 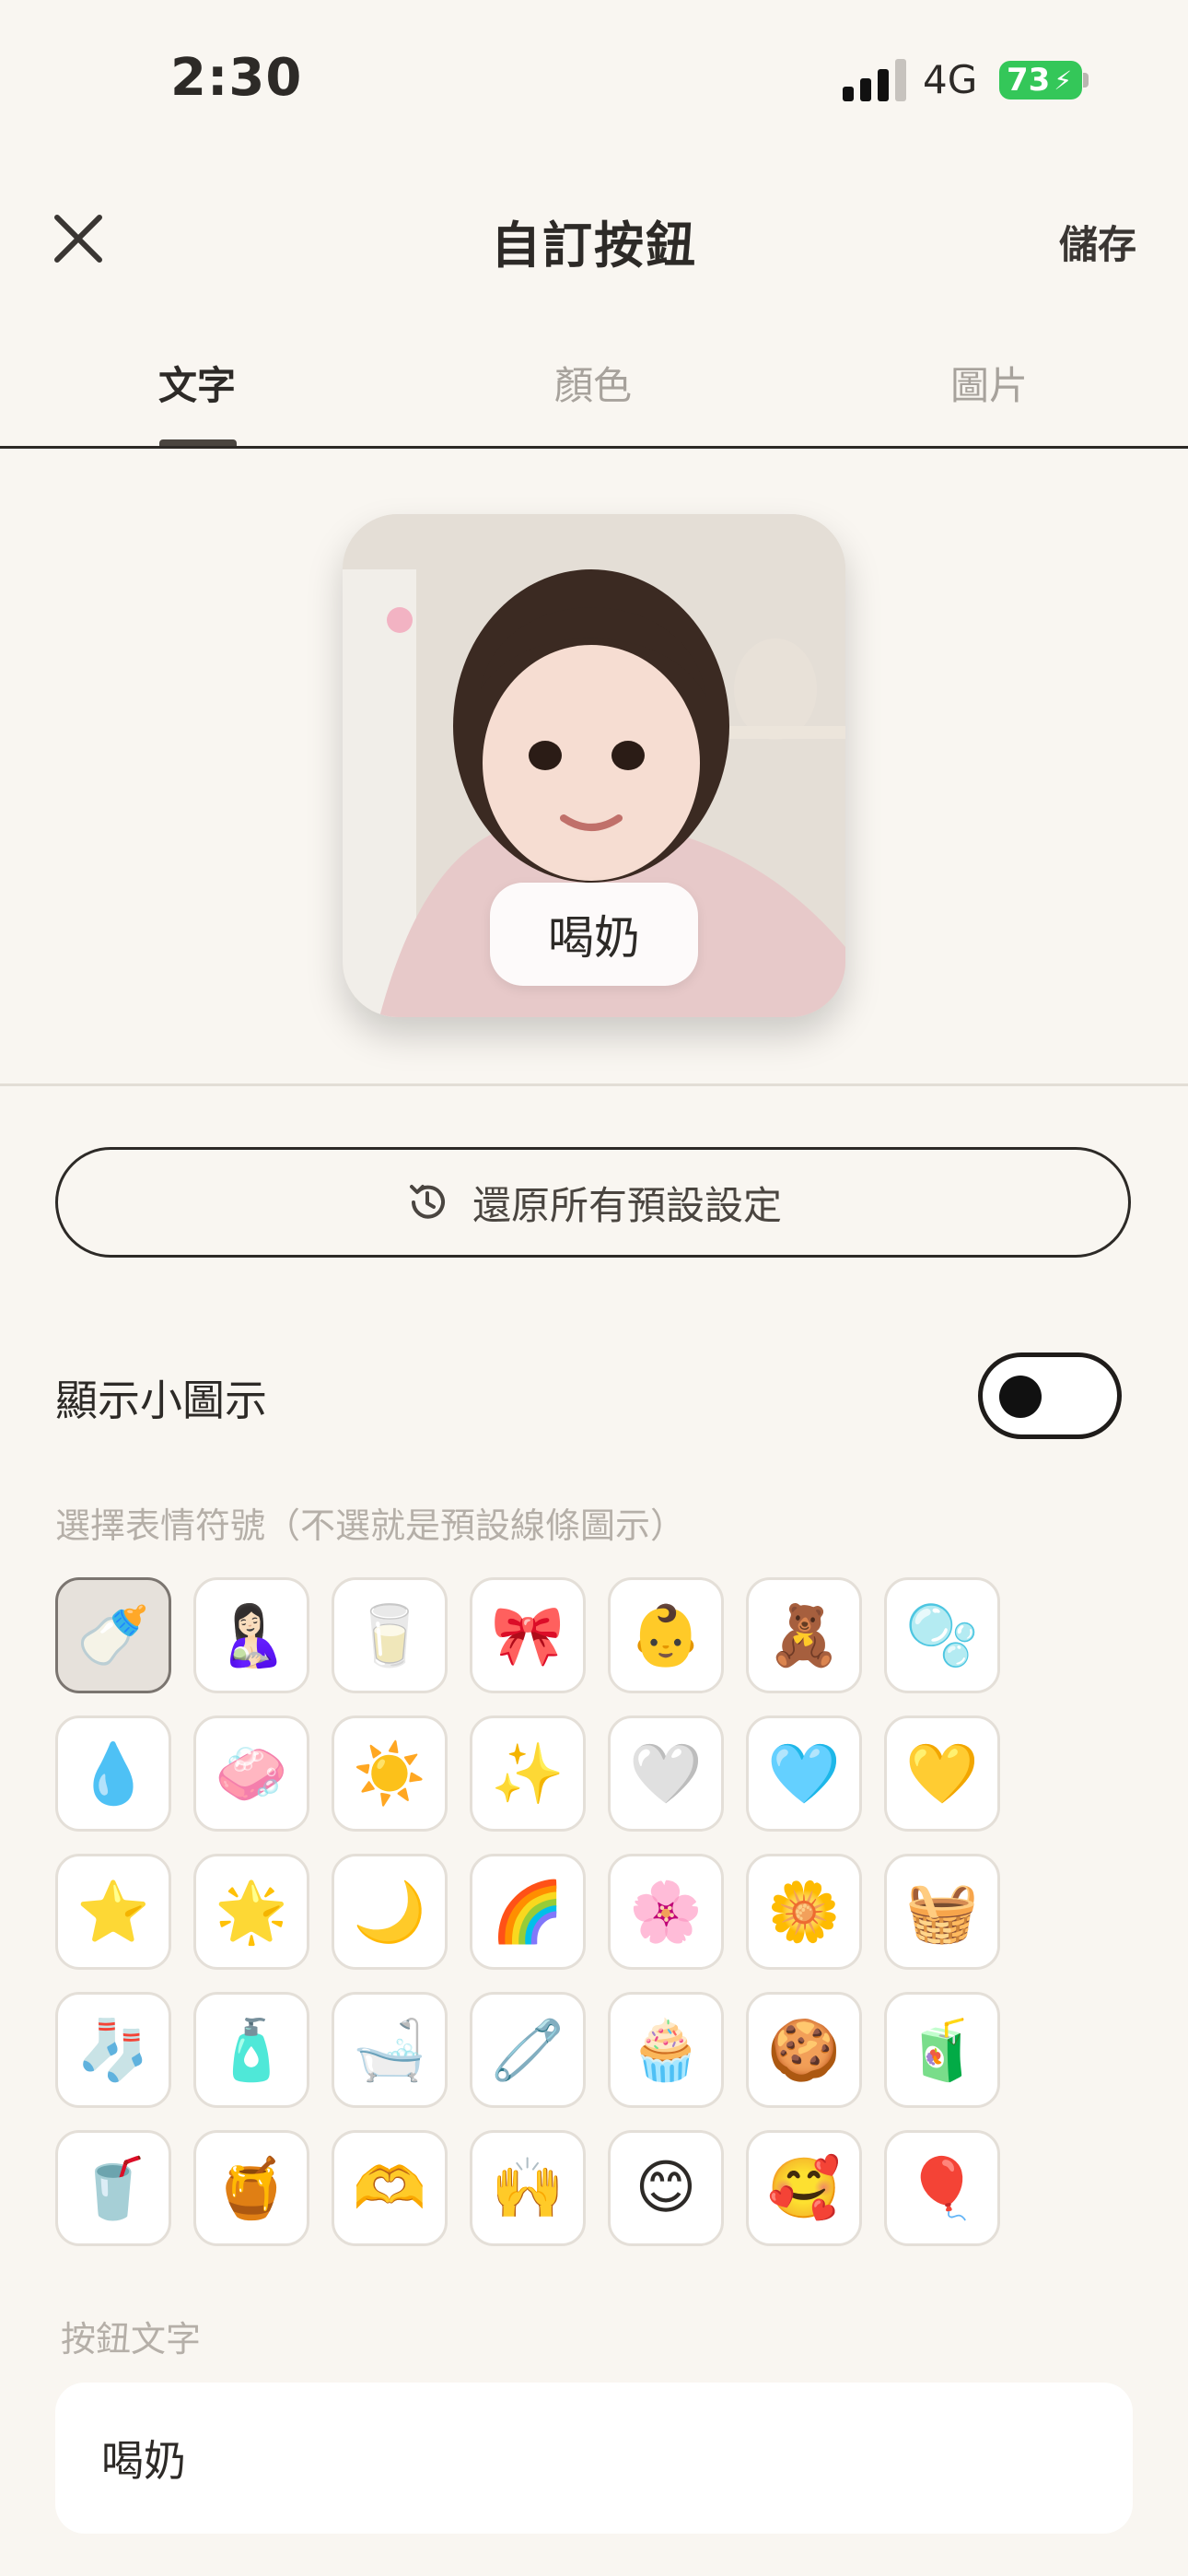 What do you see at coordinates (594, 2458) in the screenshot?
I see `button-text-input: 喝奶` at bounding box center [594, 2458].